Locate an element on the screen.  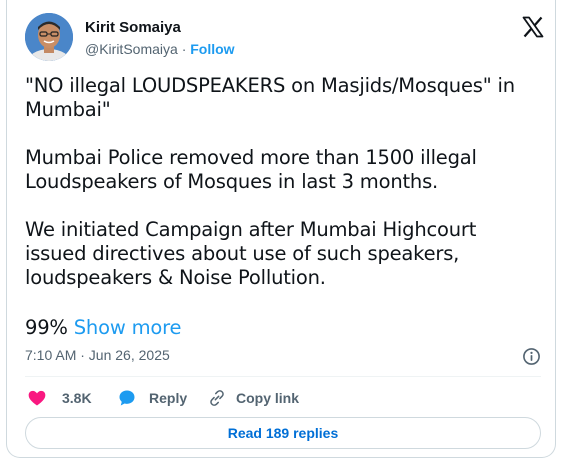
show-more-row: 99% Show more is located at coordinates (103, 328).